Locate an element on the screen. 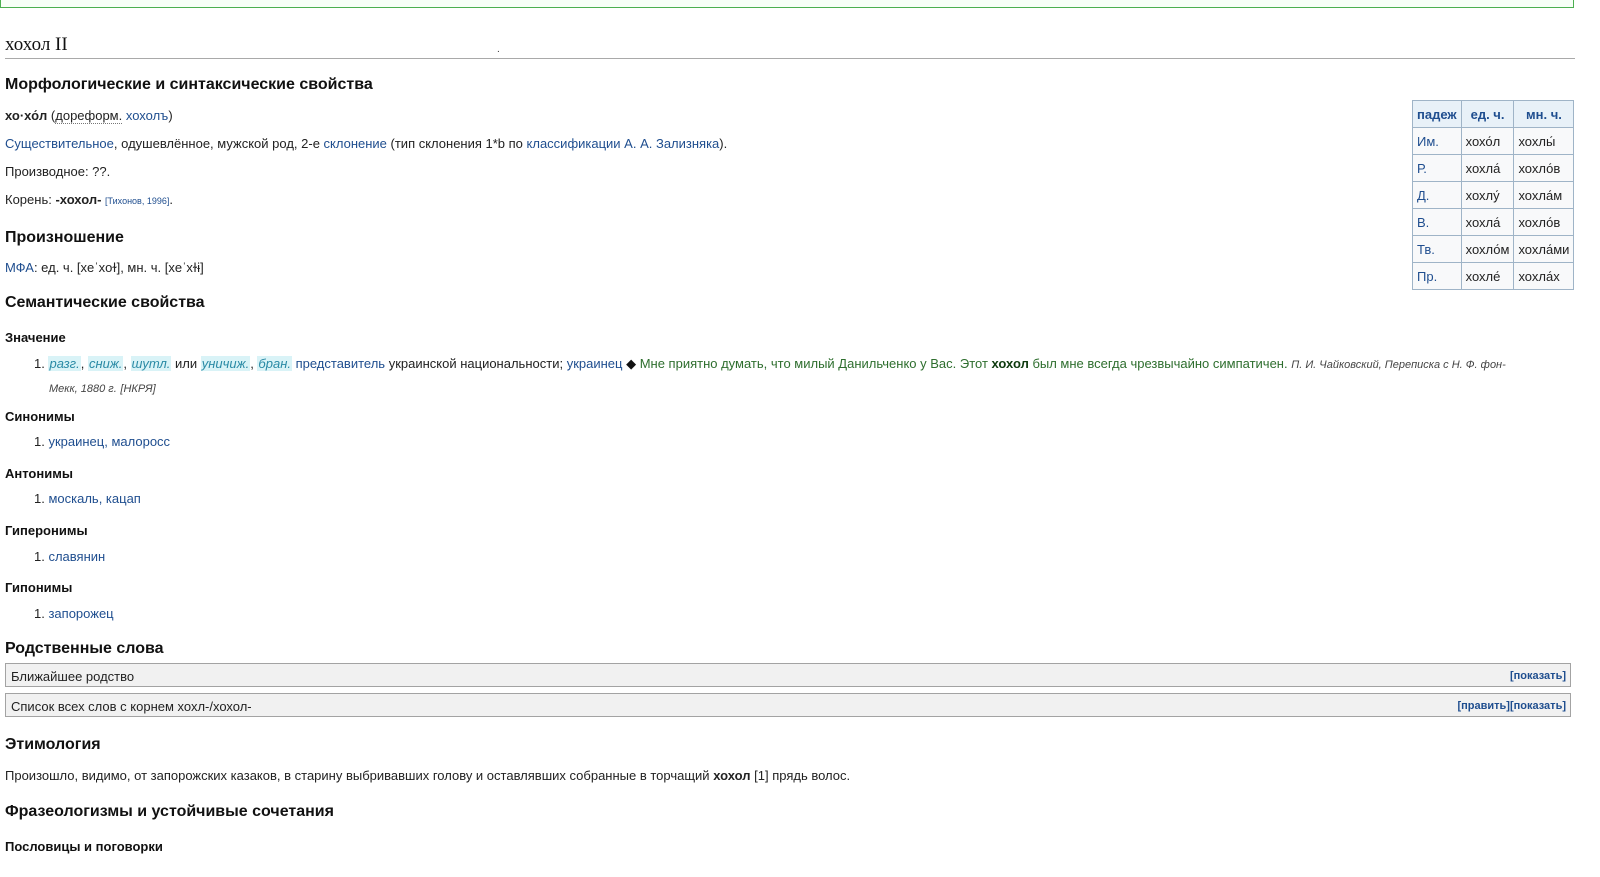 The height and width of the screenshot is (877, 1600). navbox-actions: [править][показать] is located at coordinates (1511, 706).